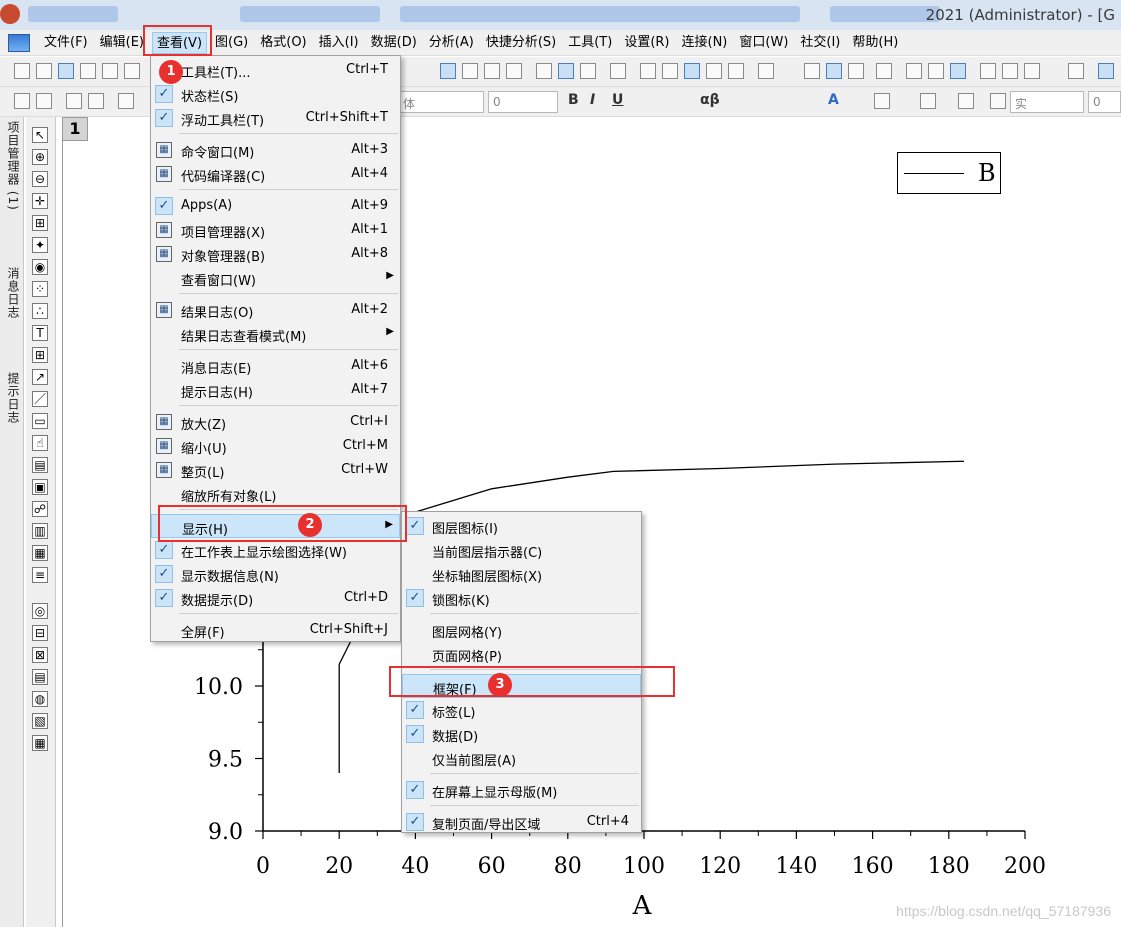 This screenshot has height=927, width=1121. What do you see at coordinates (275, 366) in the screenshot?
I see `view-menu-item: 消息日志(E) Alt+6` at bounding box center [275, 366].